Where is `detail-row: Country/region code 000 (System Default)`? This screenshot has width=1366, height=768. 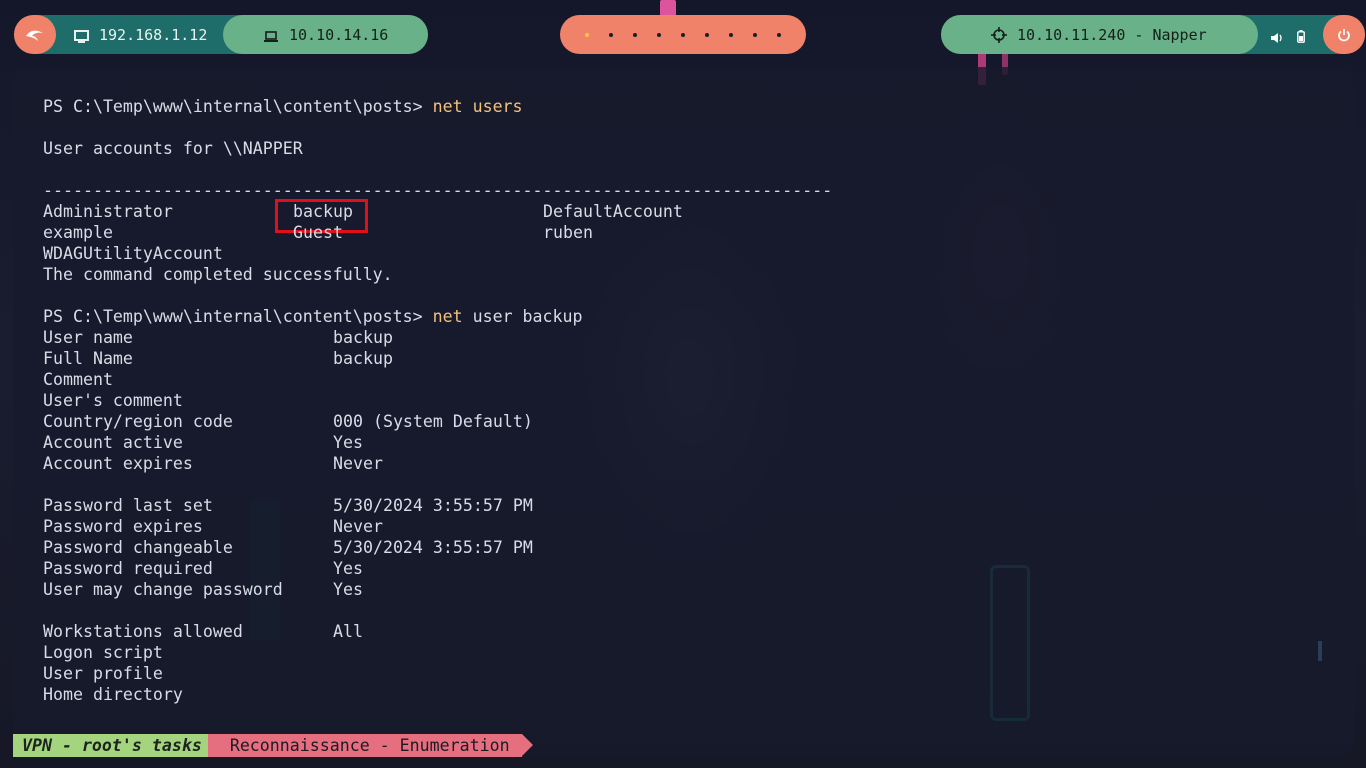 detail-row: Country/region code 000 (System Default) is located at coordinates (437, 421).